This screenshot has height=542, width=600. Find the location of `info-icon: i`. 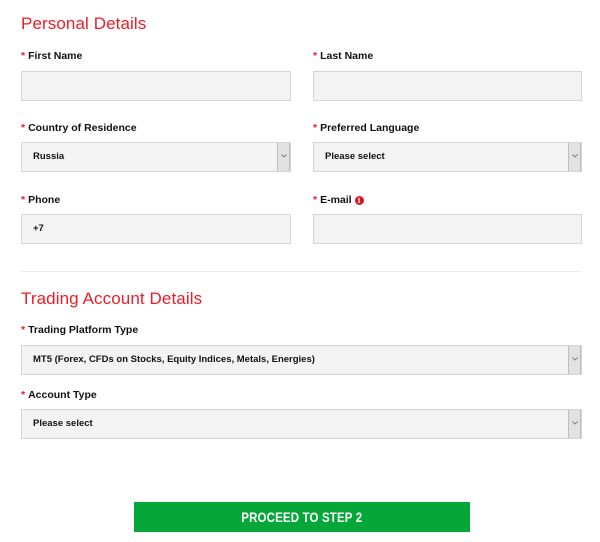

info-icon: i is located at coordinates (359, 200).